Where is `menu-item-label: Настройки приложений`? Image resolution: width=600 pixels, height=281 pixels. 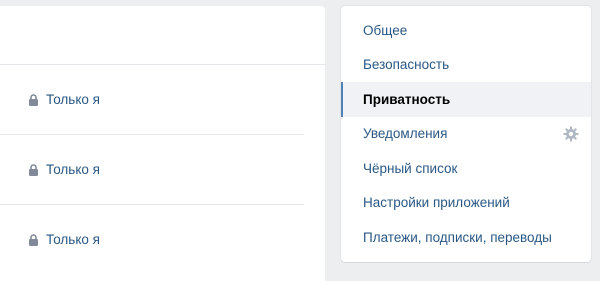
menu-item-label: Настройки приложений is located at coordinates (436, 202).